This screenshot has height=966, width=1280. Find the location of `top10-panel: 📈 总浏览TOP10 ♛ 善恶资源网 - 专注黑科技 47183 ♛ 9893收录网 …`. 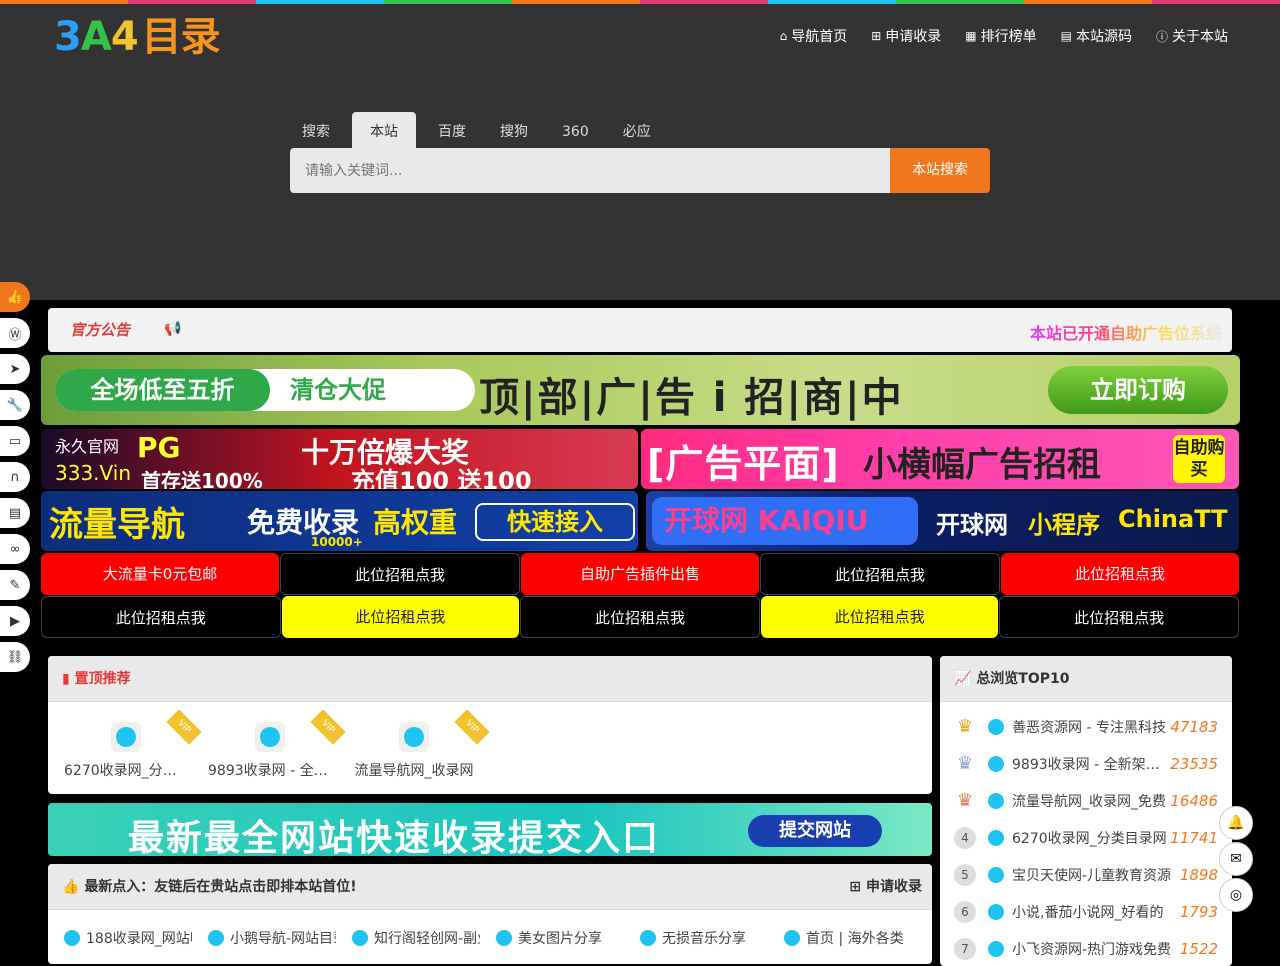

top10-panel: 📈 总浏览TOP10 ♛ 善恶资源网 - 专注黑科技 47183 ♛ 9893收录网 … is located at coordinates (1086, 811).